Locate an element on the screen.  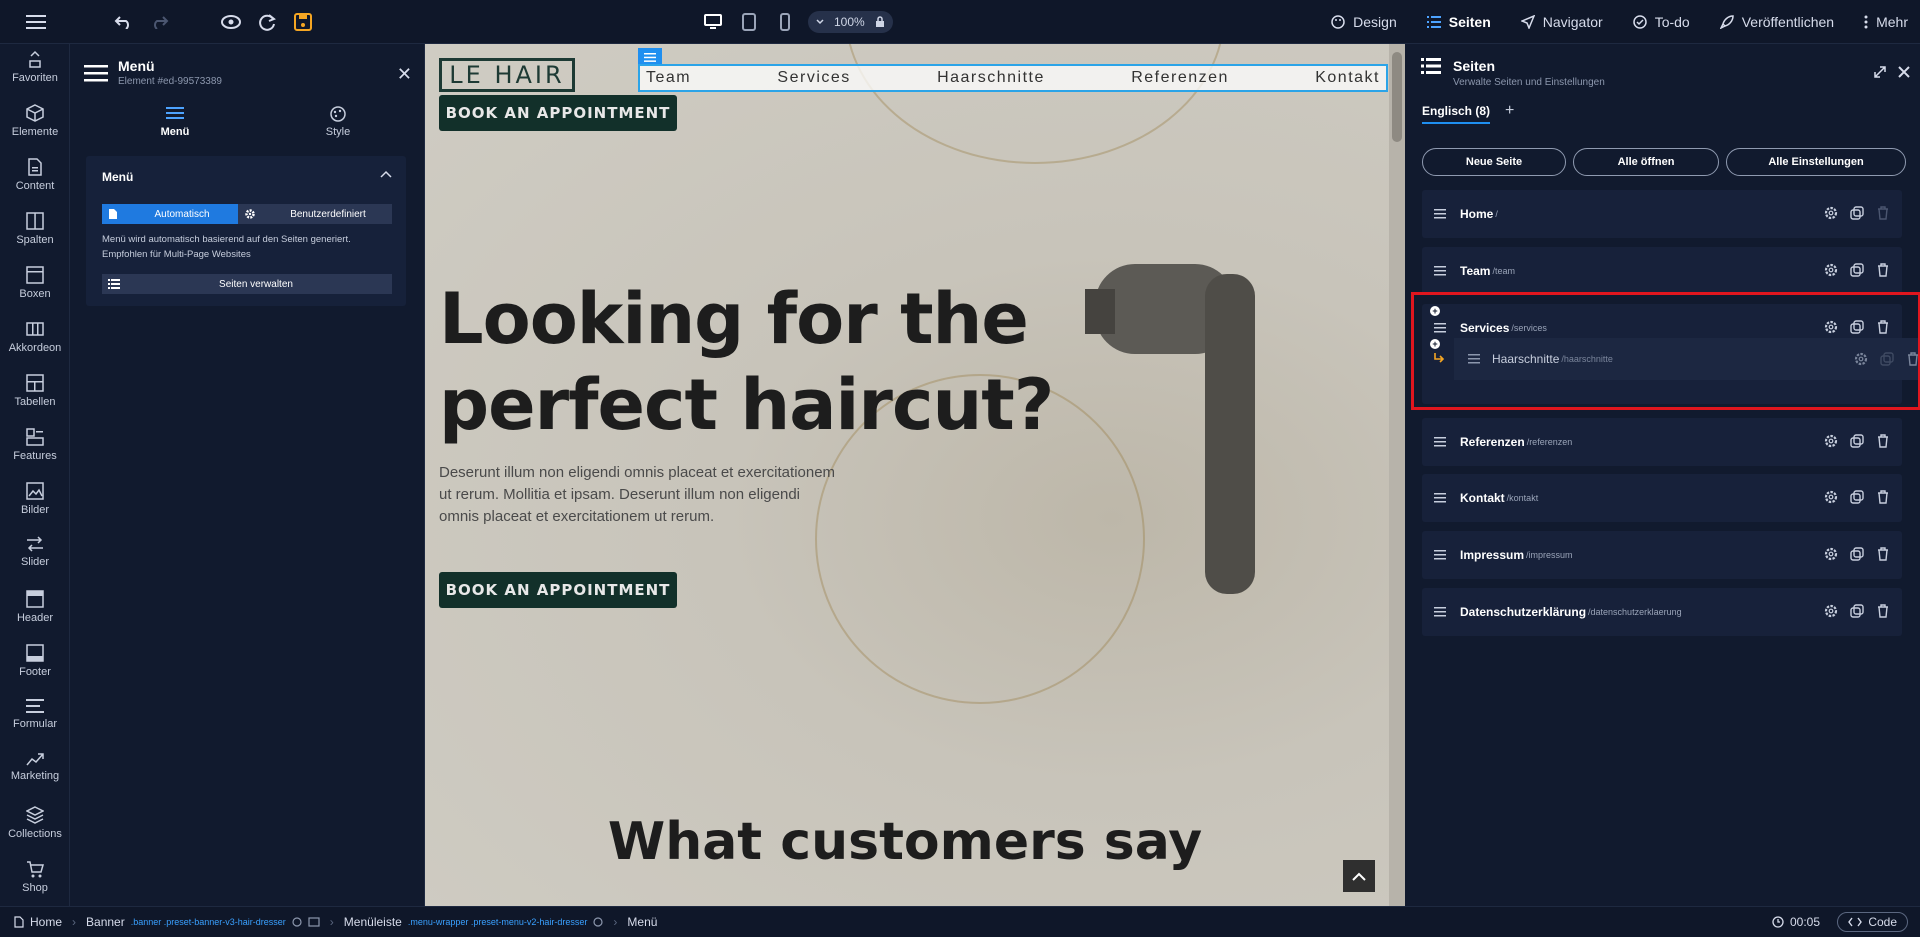
sidebar-item-footer: Footer is located at coordinates (35, 671).